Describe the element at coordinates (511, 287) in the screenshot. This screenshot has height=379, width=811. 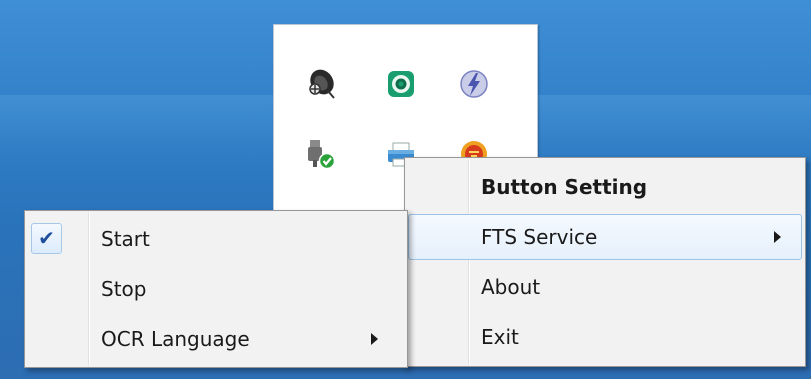
I see `menu-item-label: About` at that location.